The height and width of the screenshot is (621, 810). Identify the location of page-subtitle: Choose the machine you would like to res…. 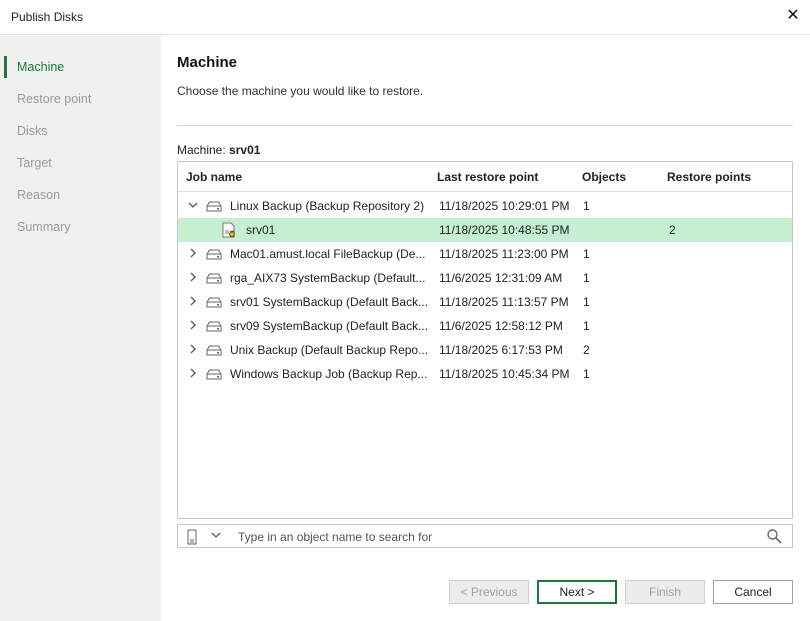
(300, 91).